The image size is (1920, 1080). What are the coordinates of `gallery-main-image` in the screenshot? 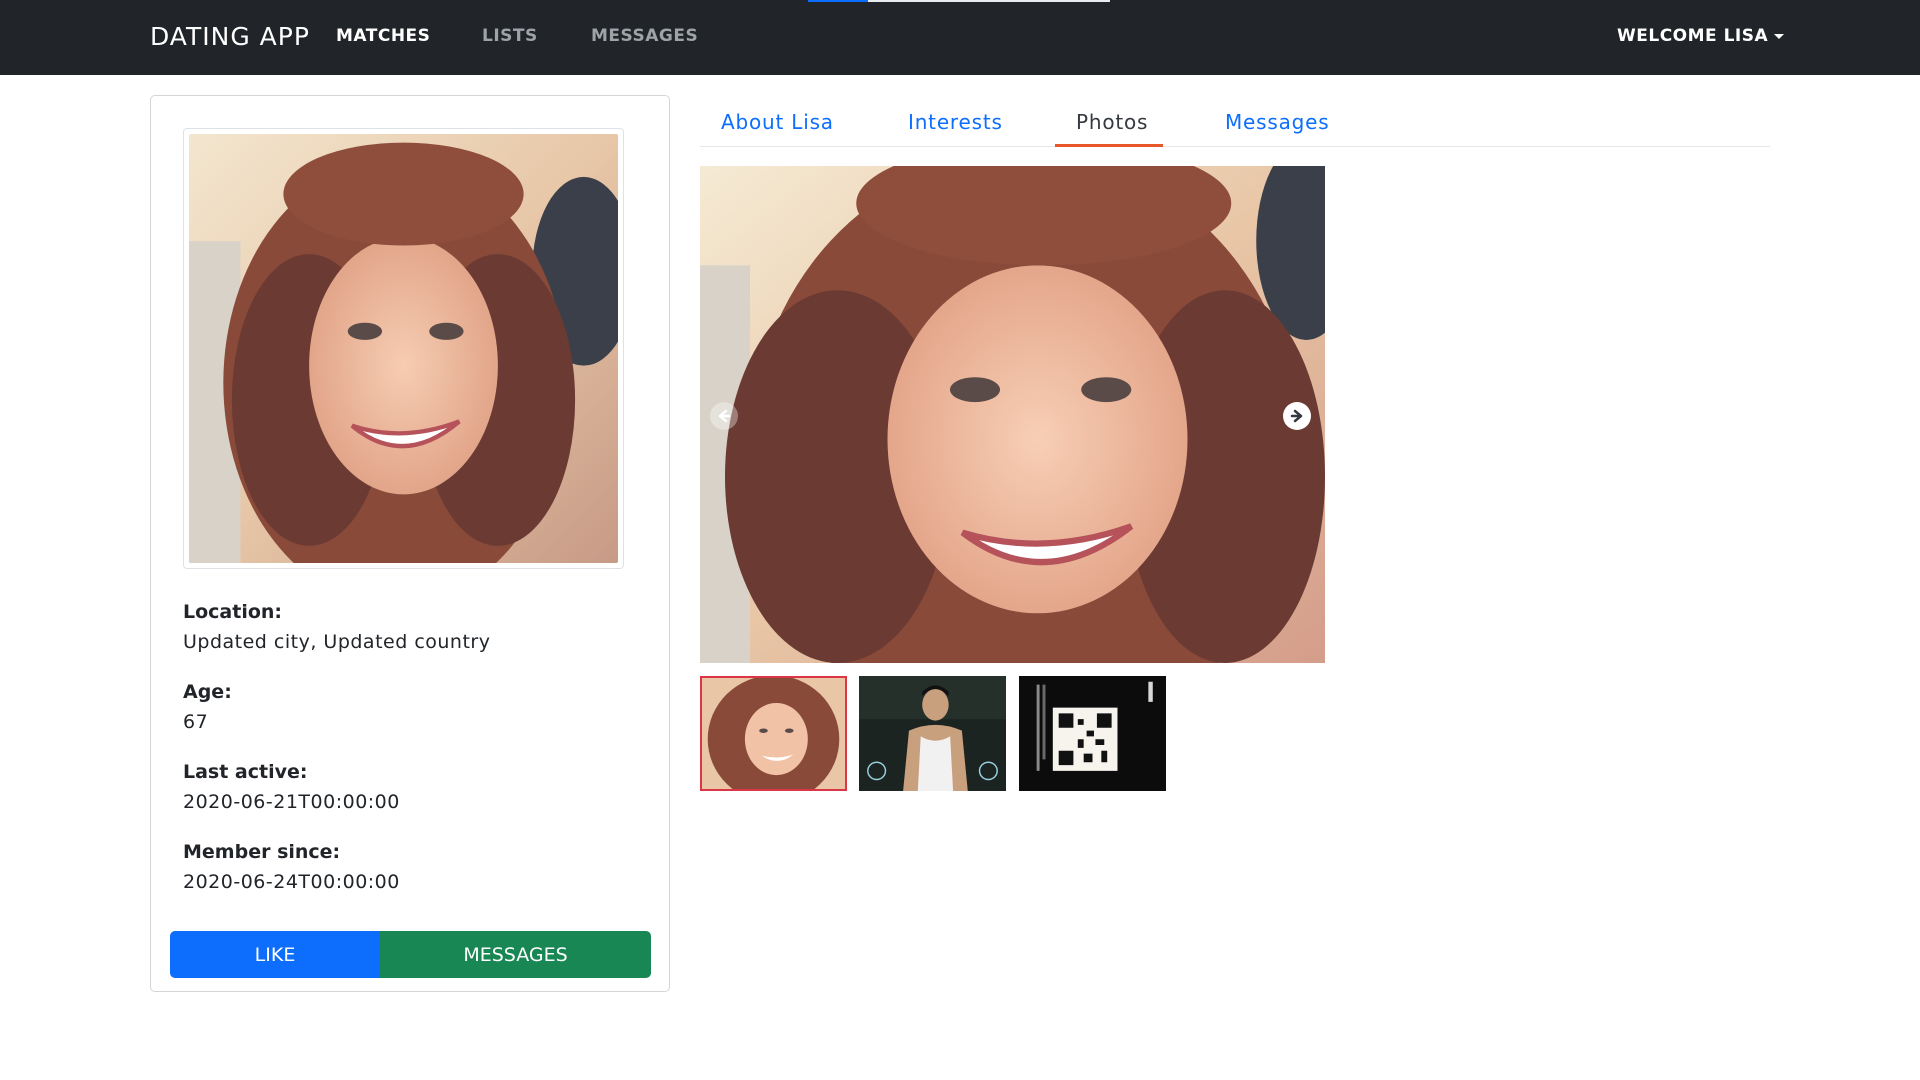 It's located at (1012, 414).